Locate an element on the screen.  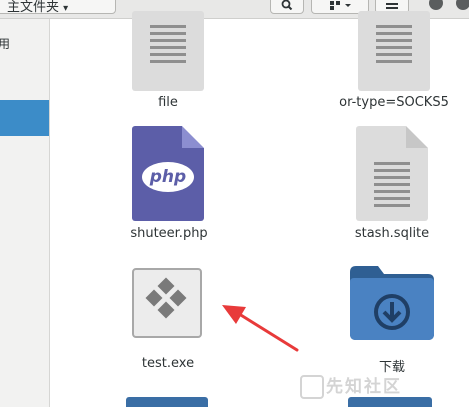
file-item: test.exe is located at coordinates (168, 323).